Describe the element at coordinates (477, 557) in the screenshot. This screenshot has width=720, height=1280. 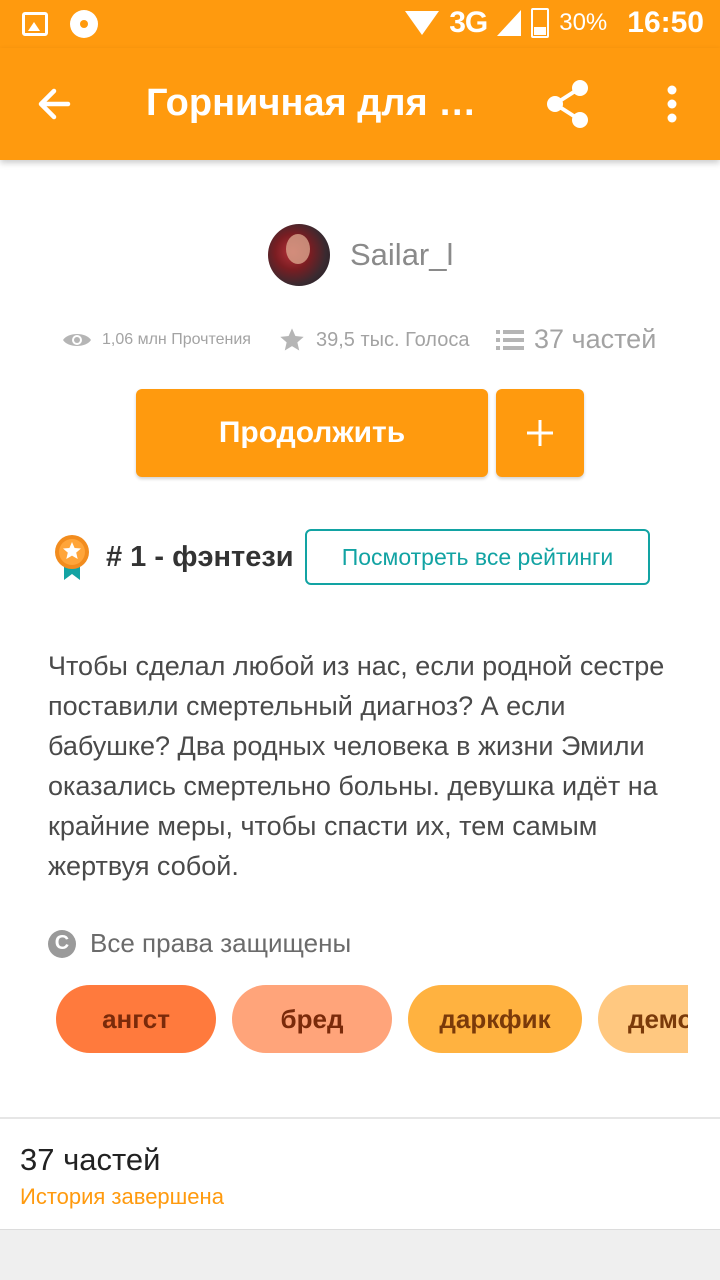
I see `view-all-ratings-button: Посмотреть все рейтинги` at that location.